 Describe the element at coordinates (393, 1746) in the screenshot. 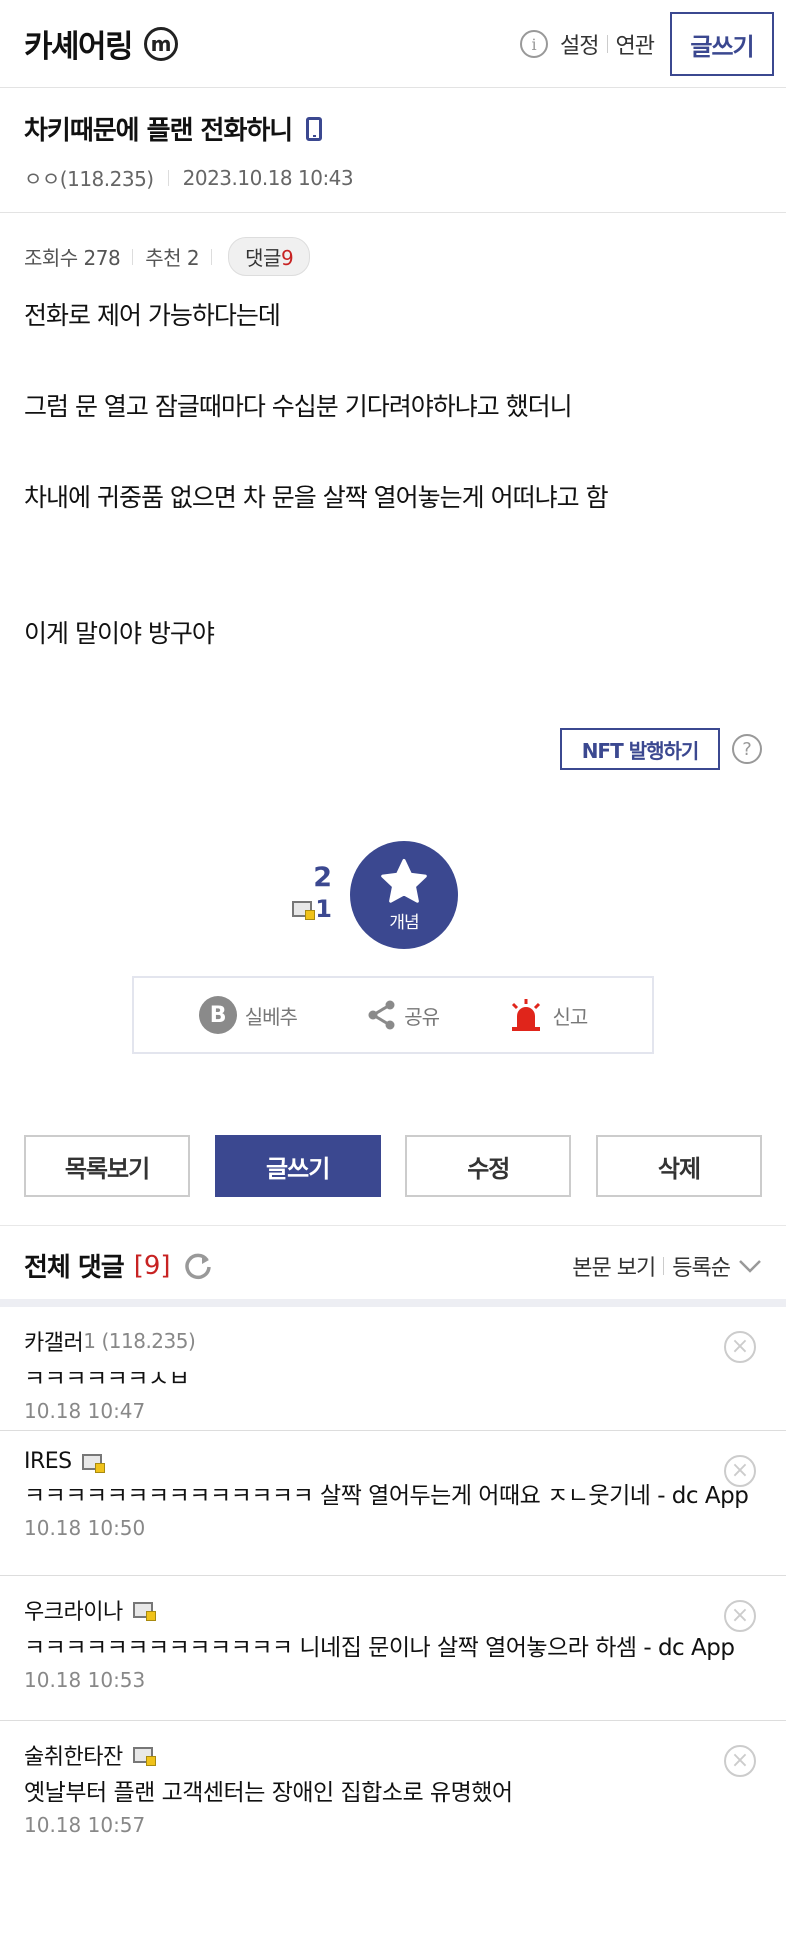

I see `comment-author-row: 술취한타잔` at that location.